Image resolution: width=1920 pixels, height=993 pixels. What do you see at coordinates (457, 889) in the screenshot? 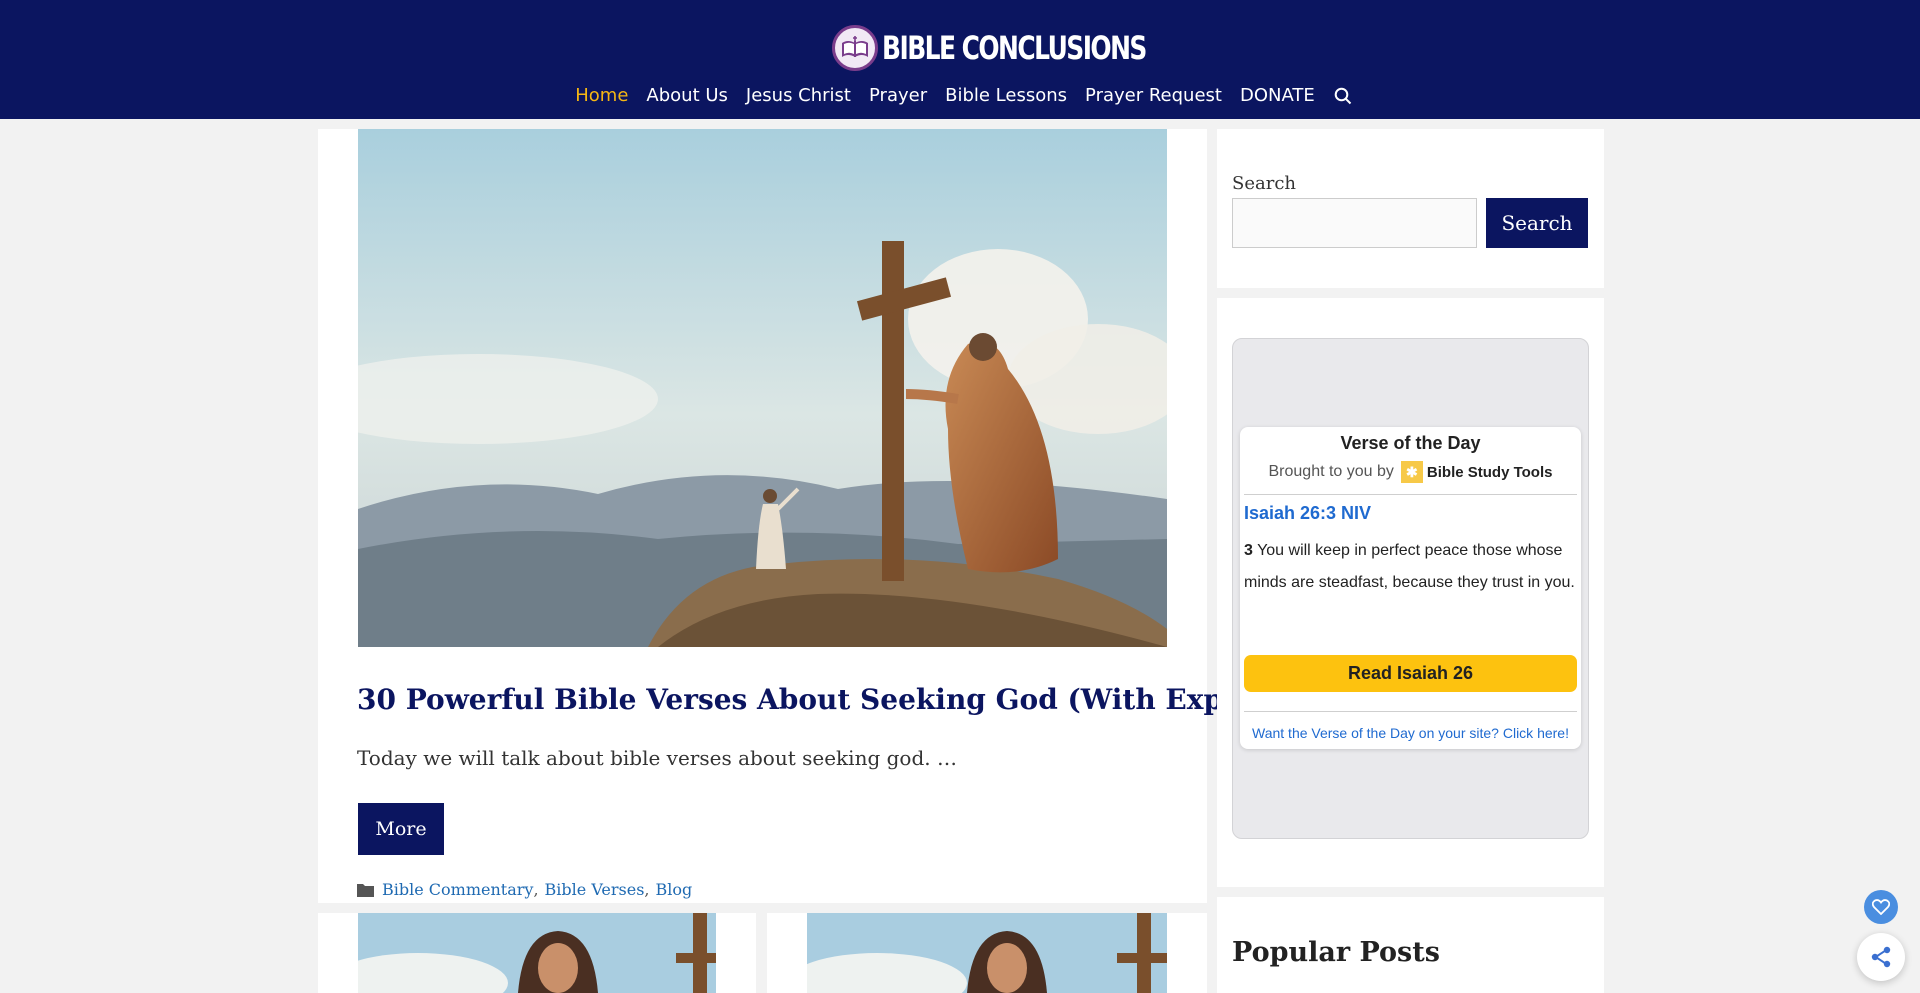
I see `category-link-bible-commentary: Bible Commentary` at bounding box center [457, 889].